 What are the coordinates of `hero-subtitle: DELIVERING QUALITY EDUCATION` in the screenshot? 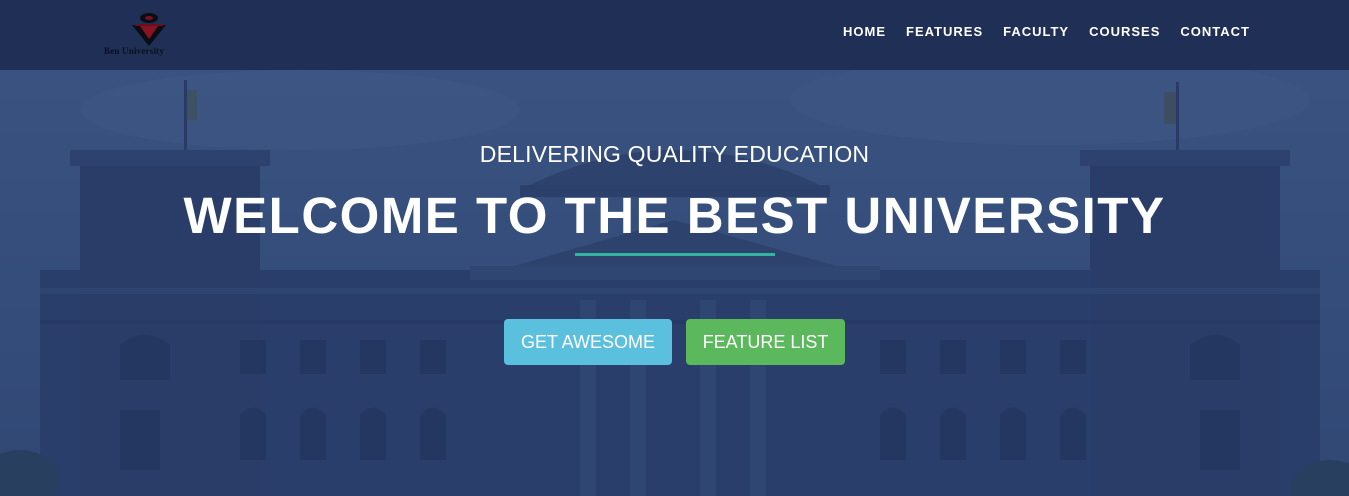 It's located at (674, 154).